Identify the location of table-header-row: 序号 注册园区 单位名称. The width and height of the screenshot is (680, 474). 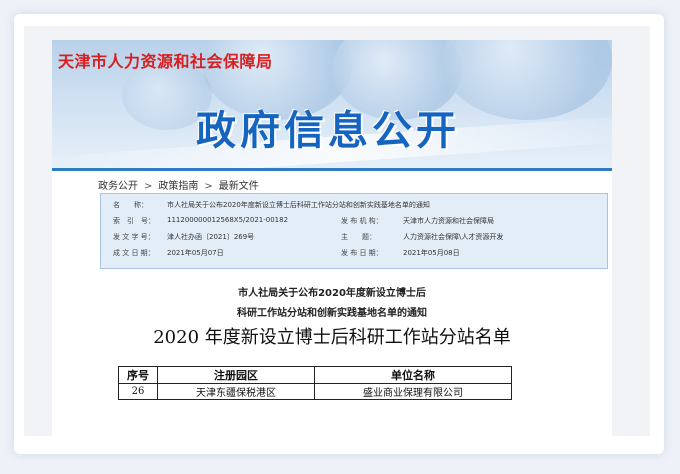
(315, 375).